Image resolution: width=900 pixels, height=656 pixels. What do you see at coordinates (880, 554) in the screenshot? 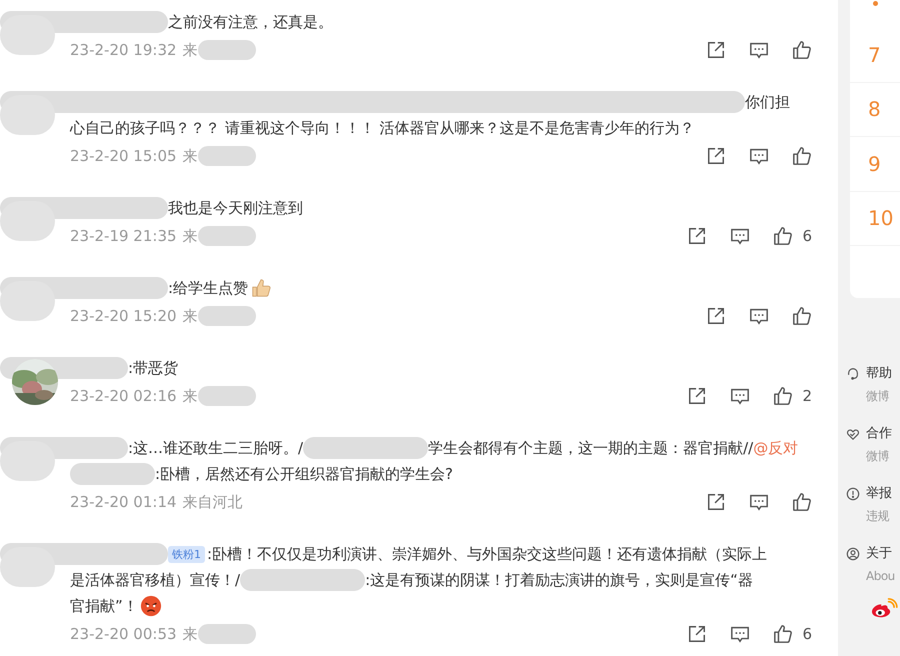
I see `footer-link: 关于` at bounding box center [880, 554].